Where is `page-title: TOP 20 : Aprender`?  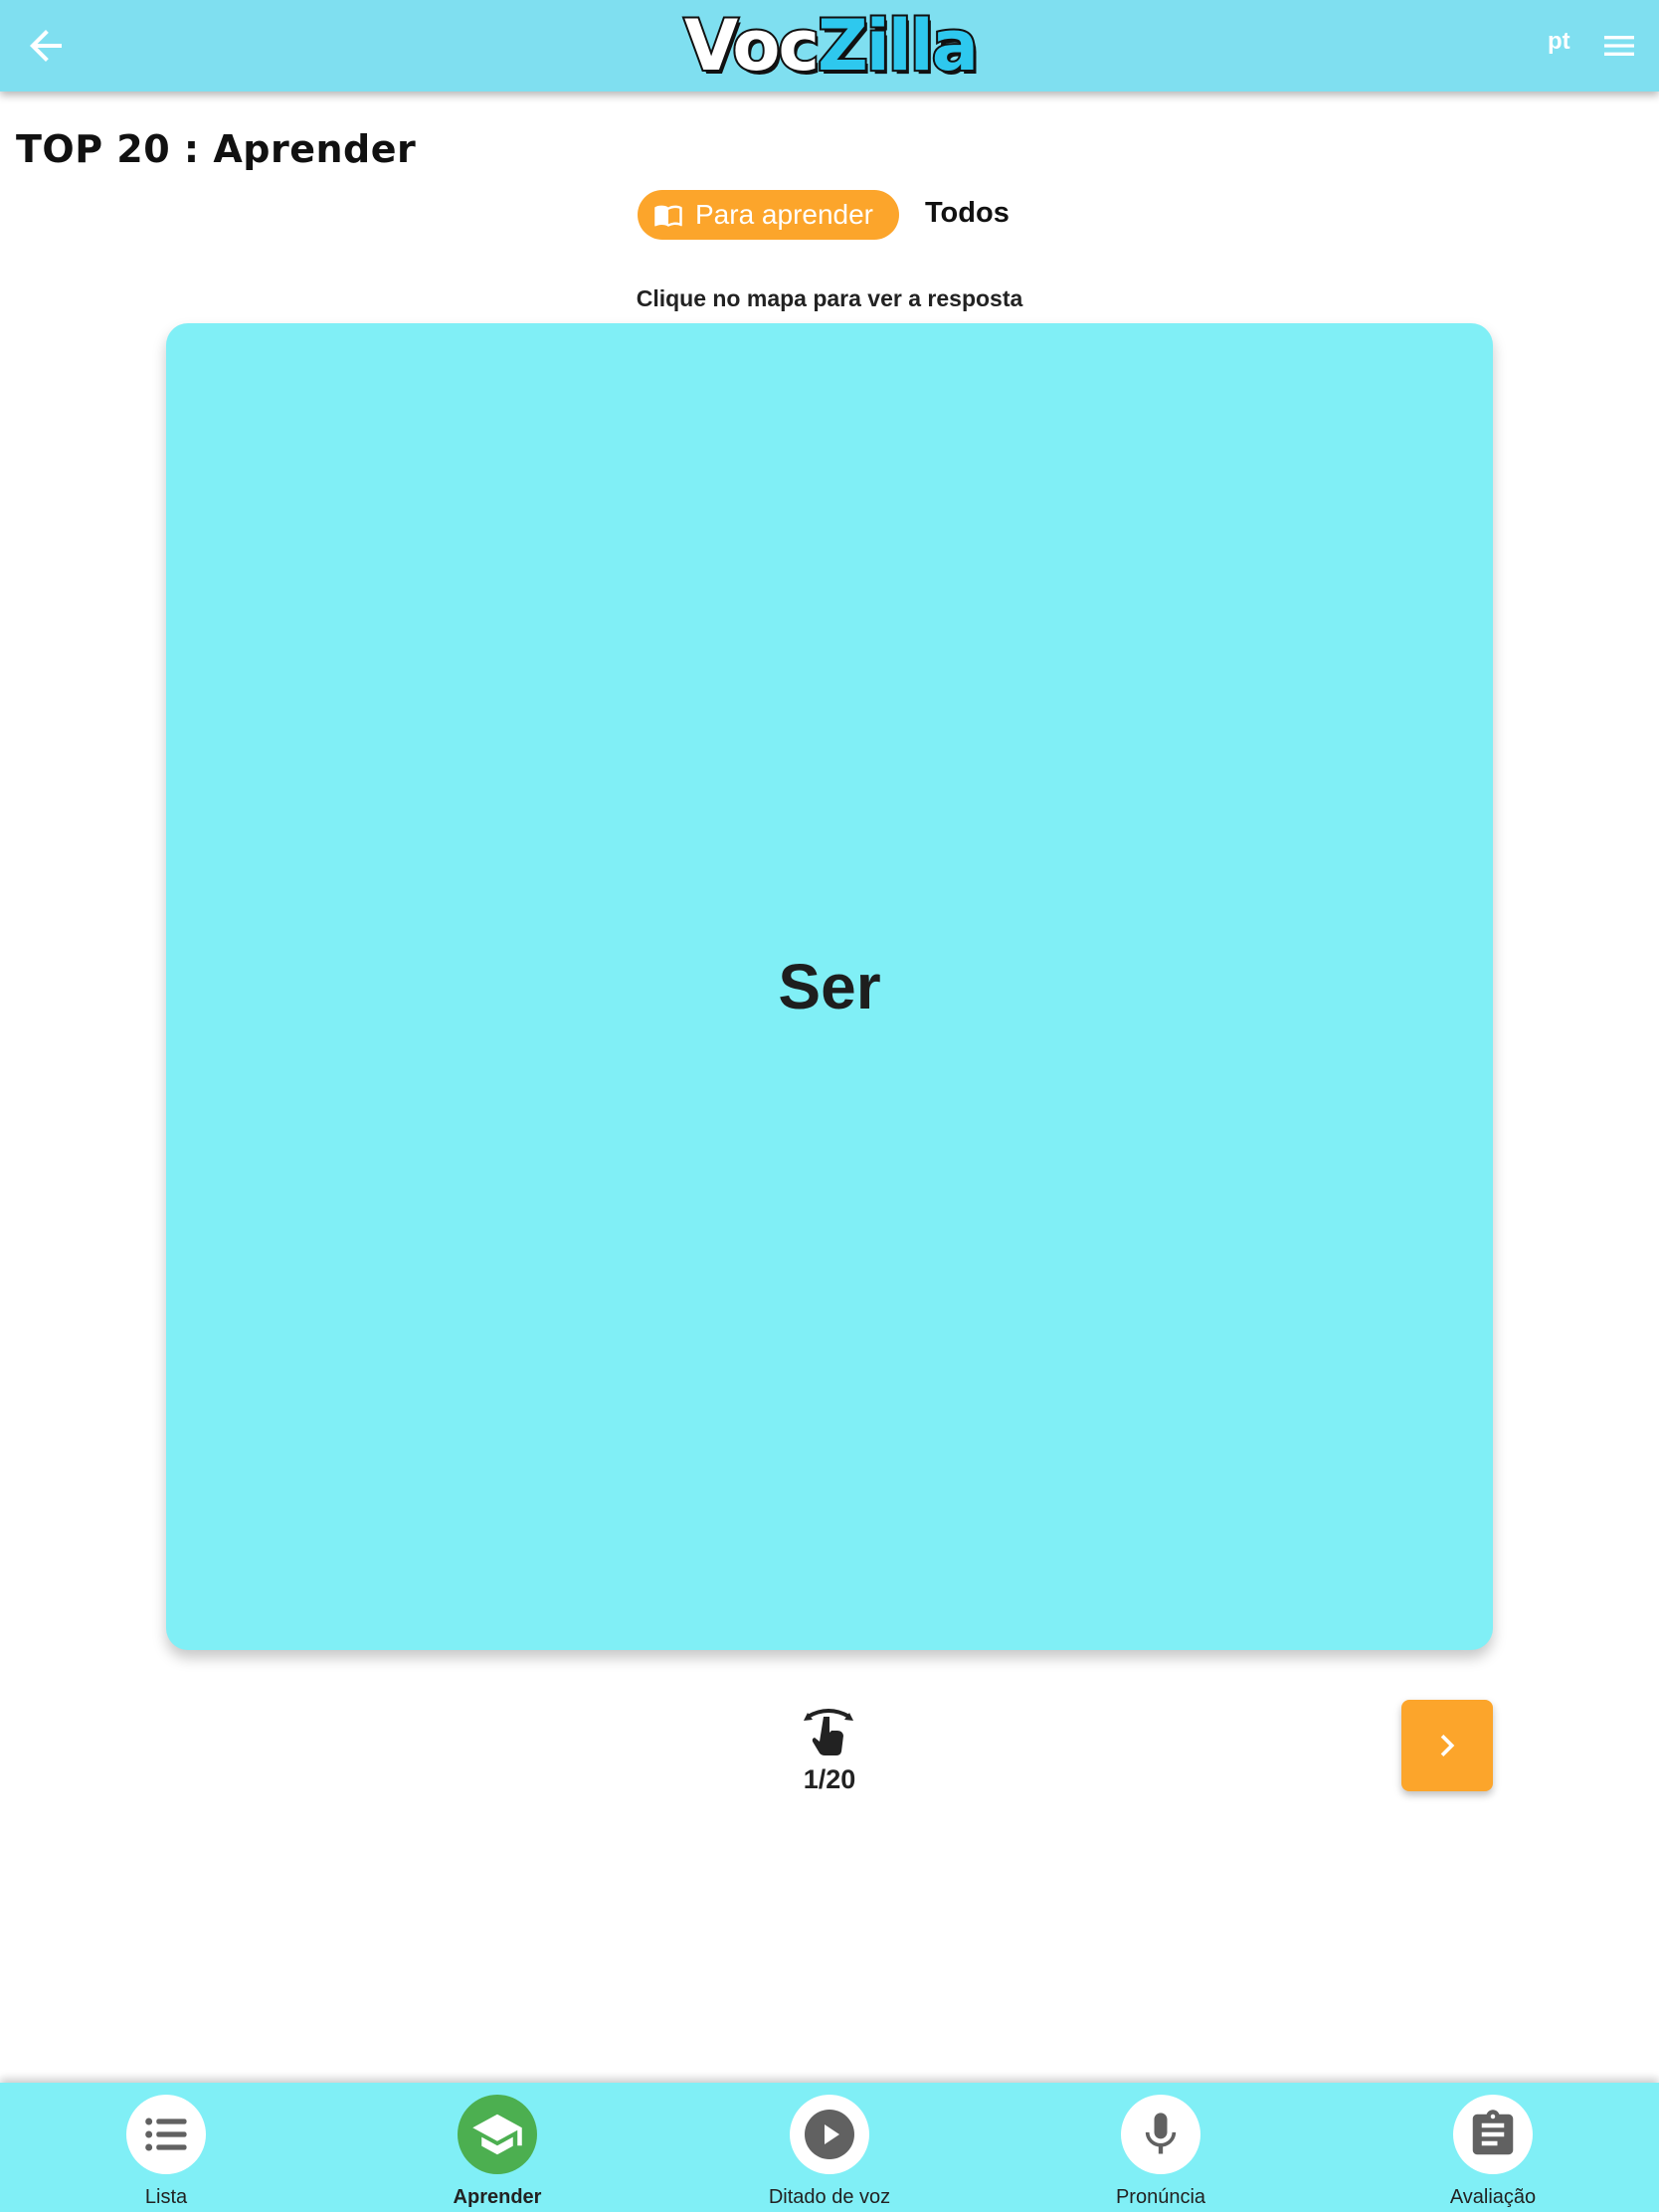 page-title: TOP 20 : Aprender is located at coordinates (216, 149).